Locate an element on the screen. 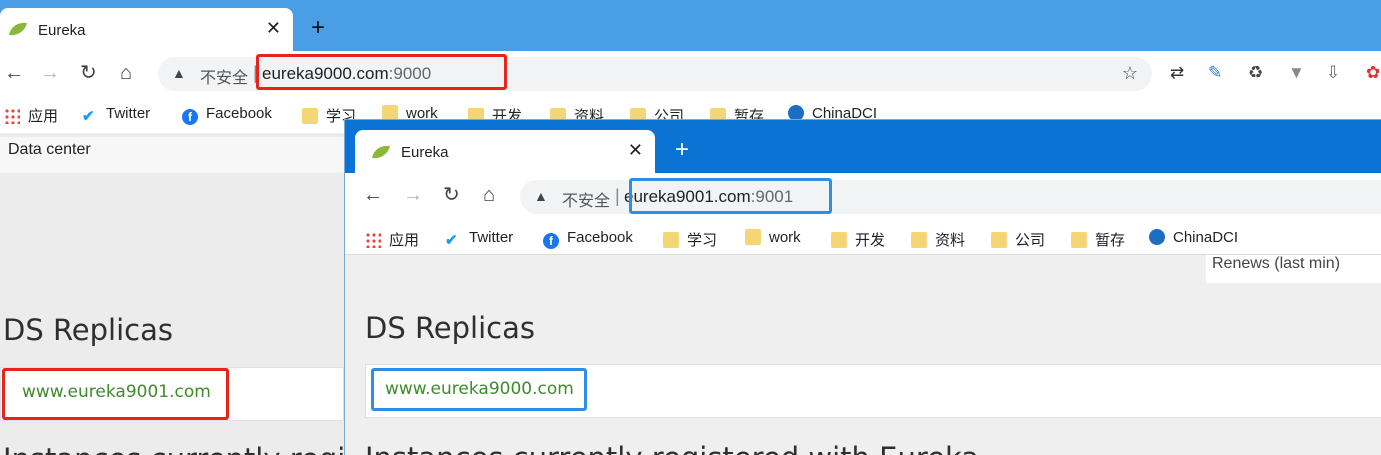 This screenshot has height=455, width=1381. bookmark-label: 公司 is located at coordinates (1030, 240).